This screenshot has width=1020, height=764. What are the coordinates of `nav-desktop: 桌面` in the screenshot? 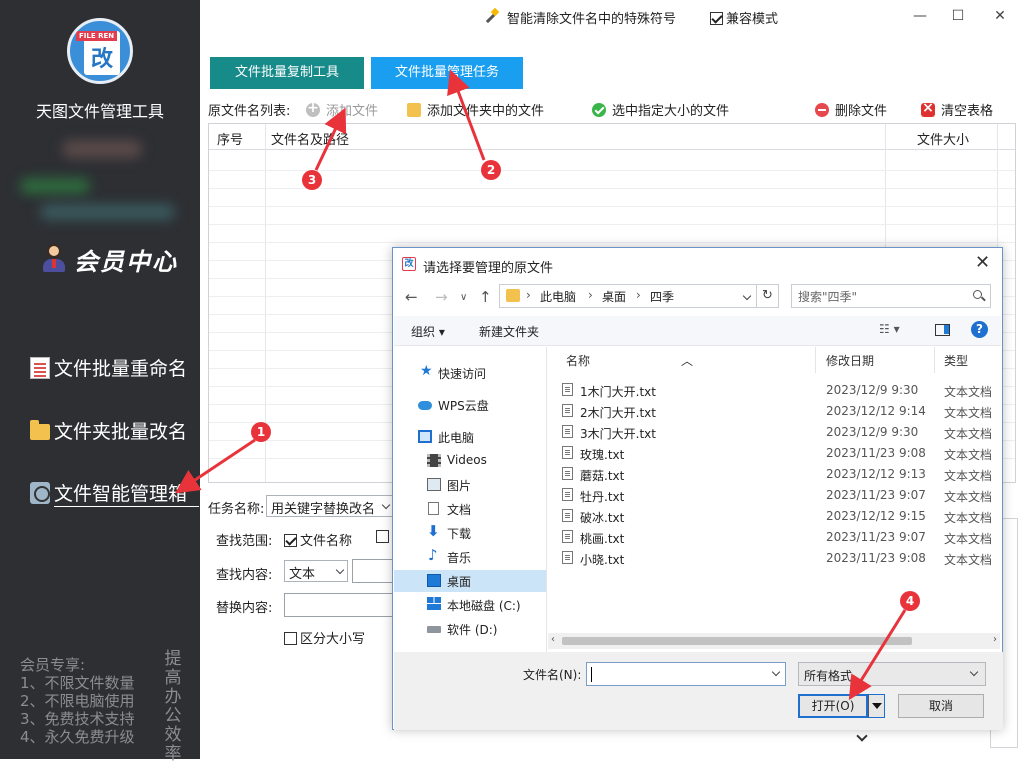 It's located at (470, 581).